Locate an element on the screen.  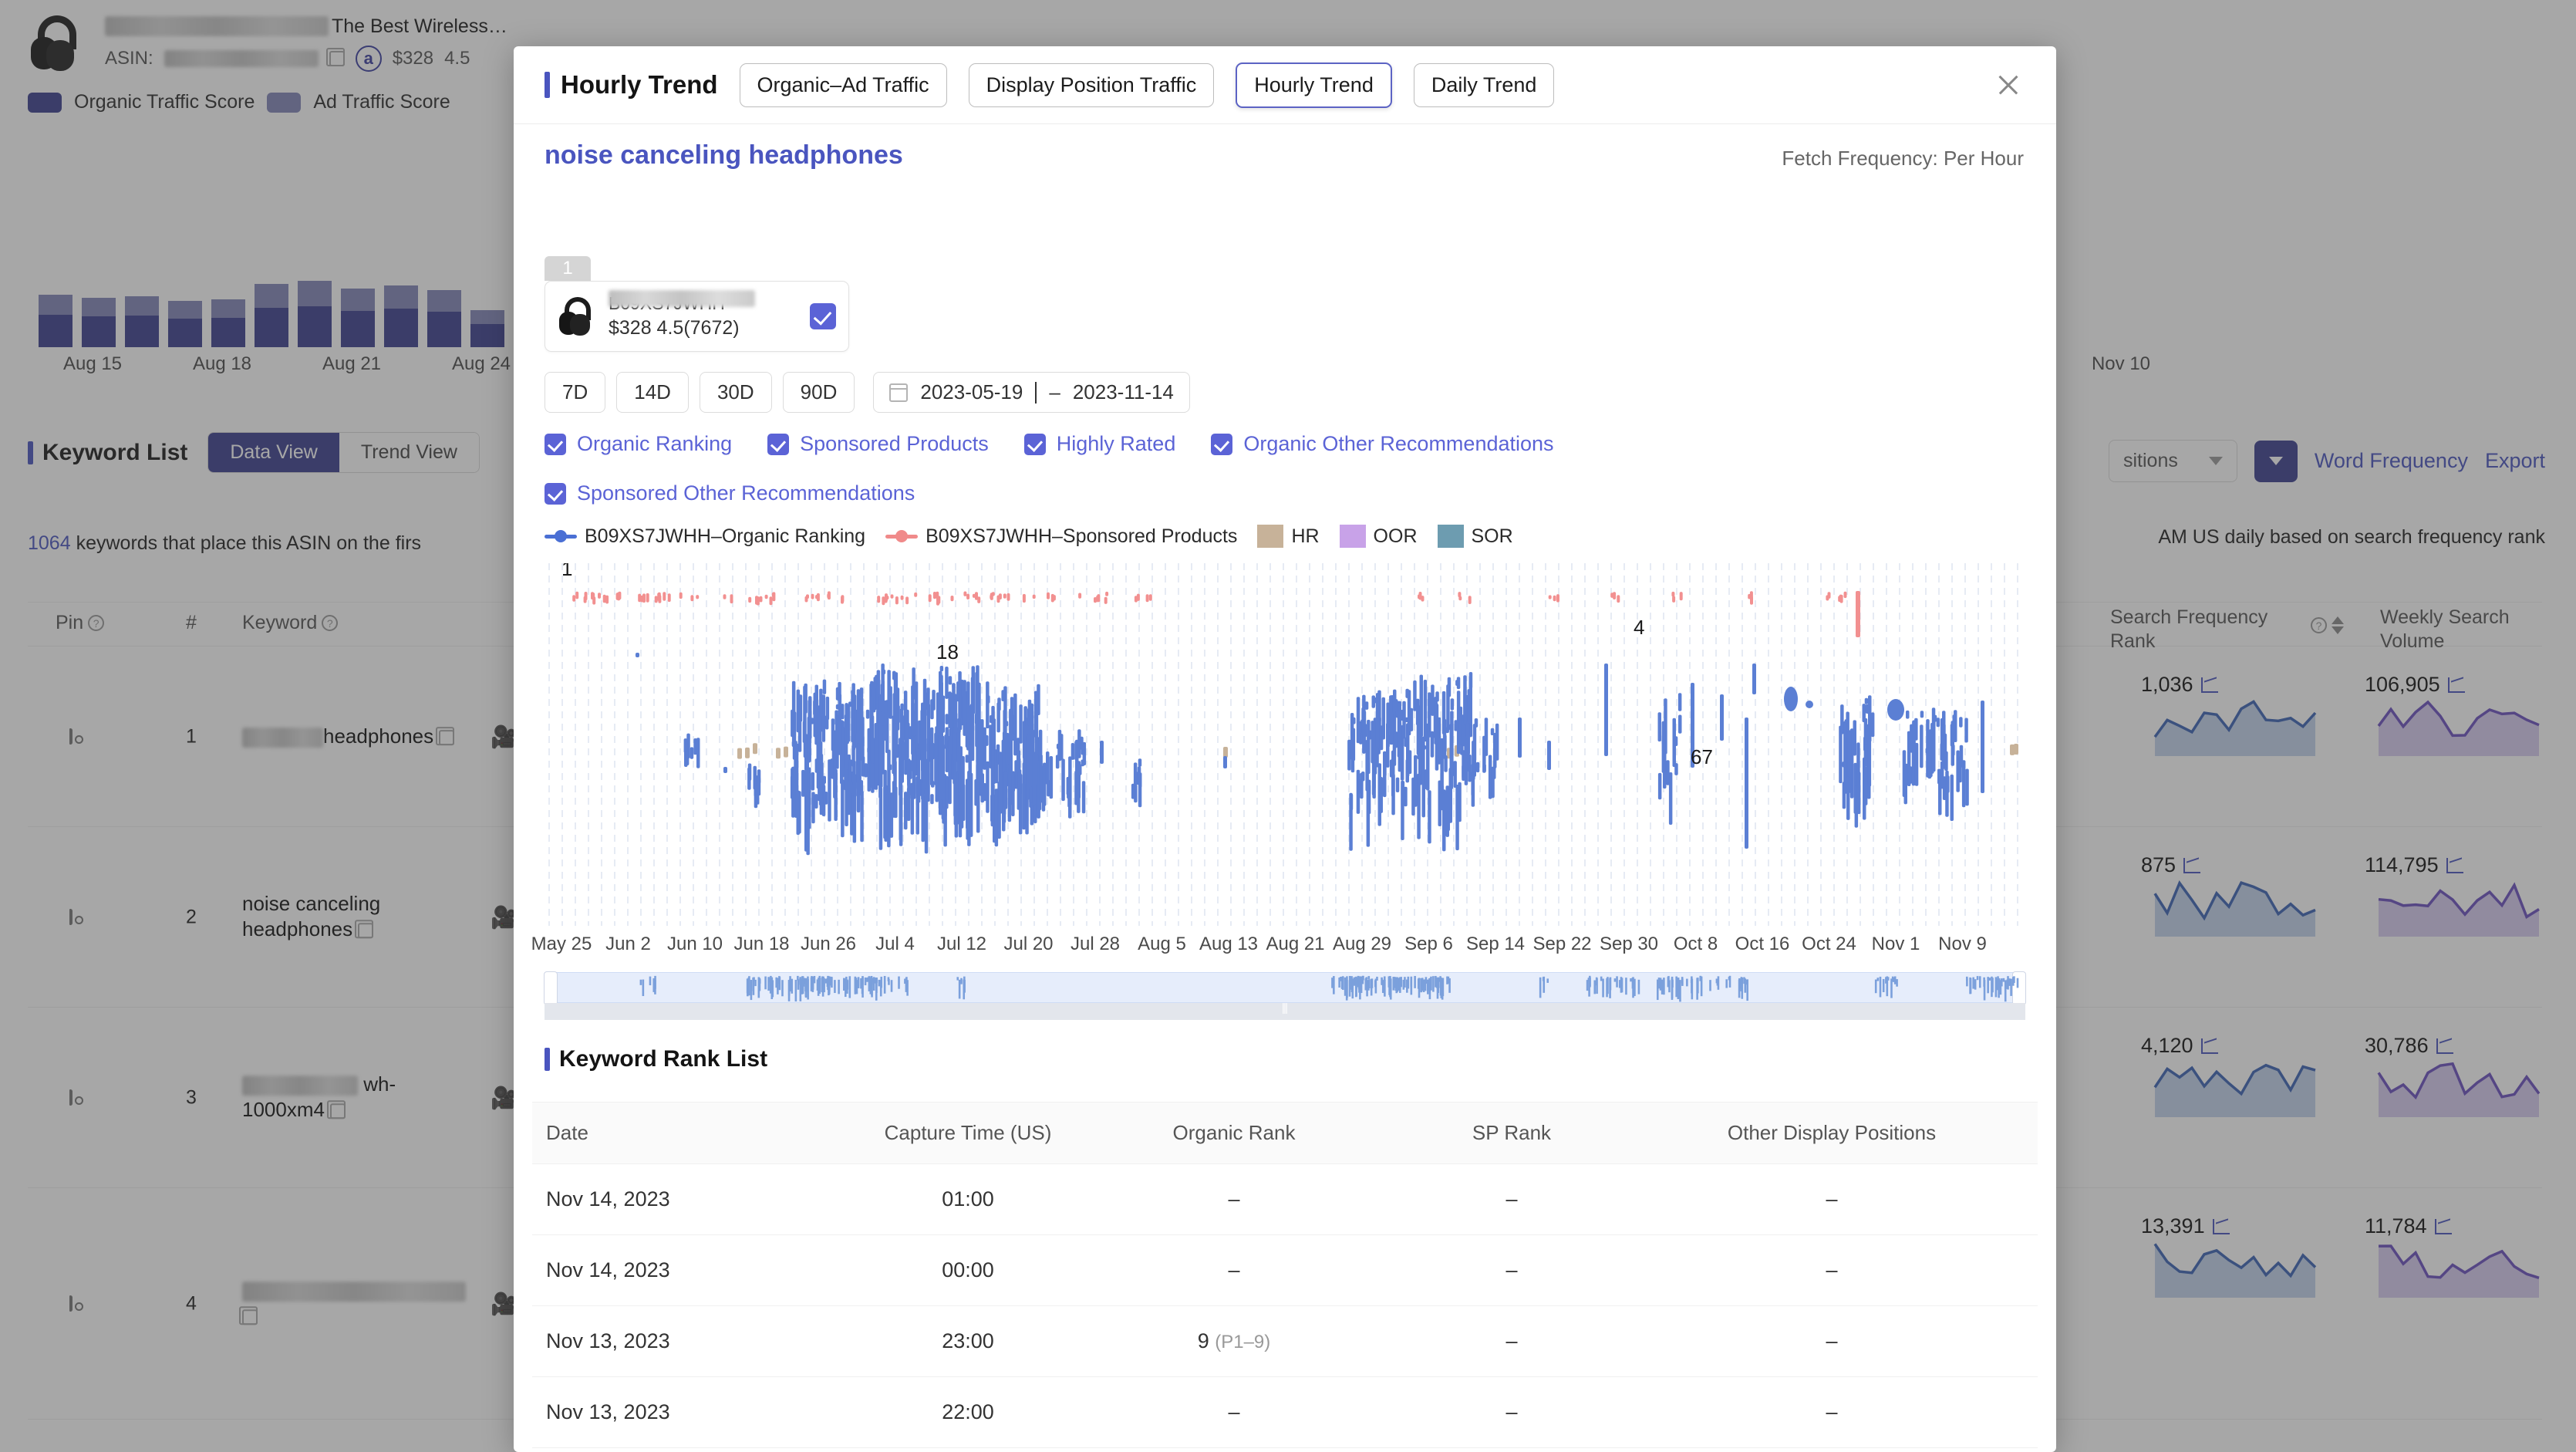
masked-asin is located at coordinates (682, 298).